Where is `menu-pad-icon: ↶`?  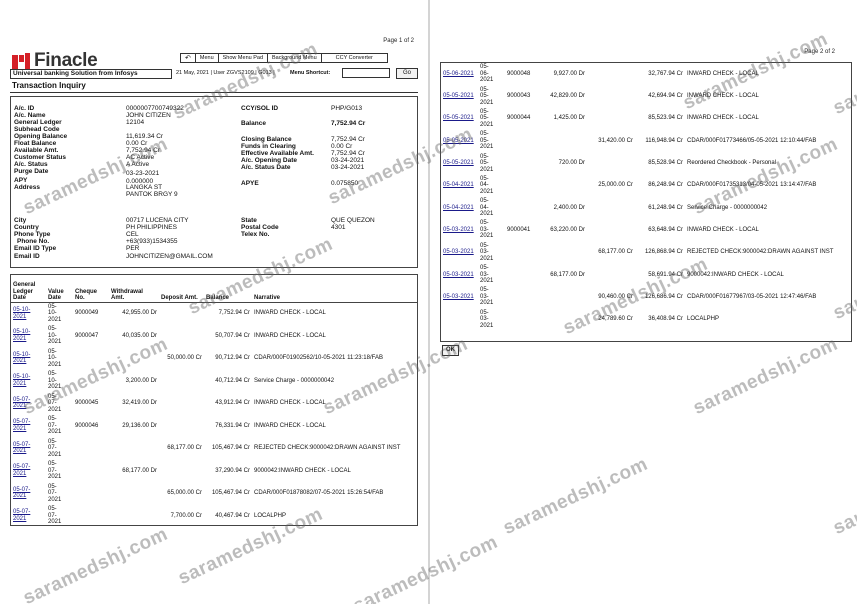
menu-pad-icon: ↶ is located at coordinates (188, 58).